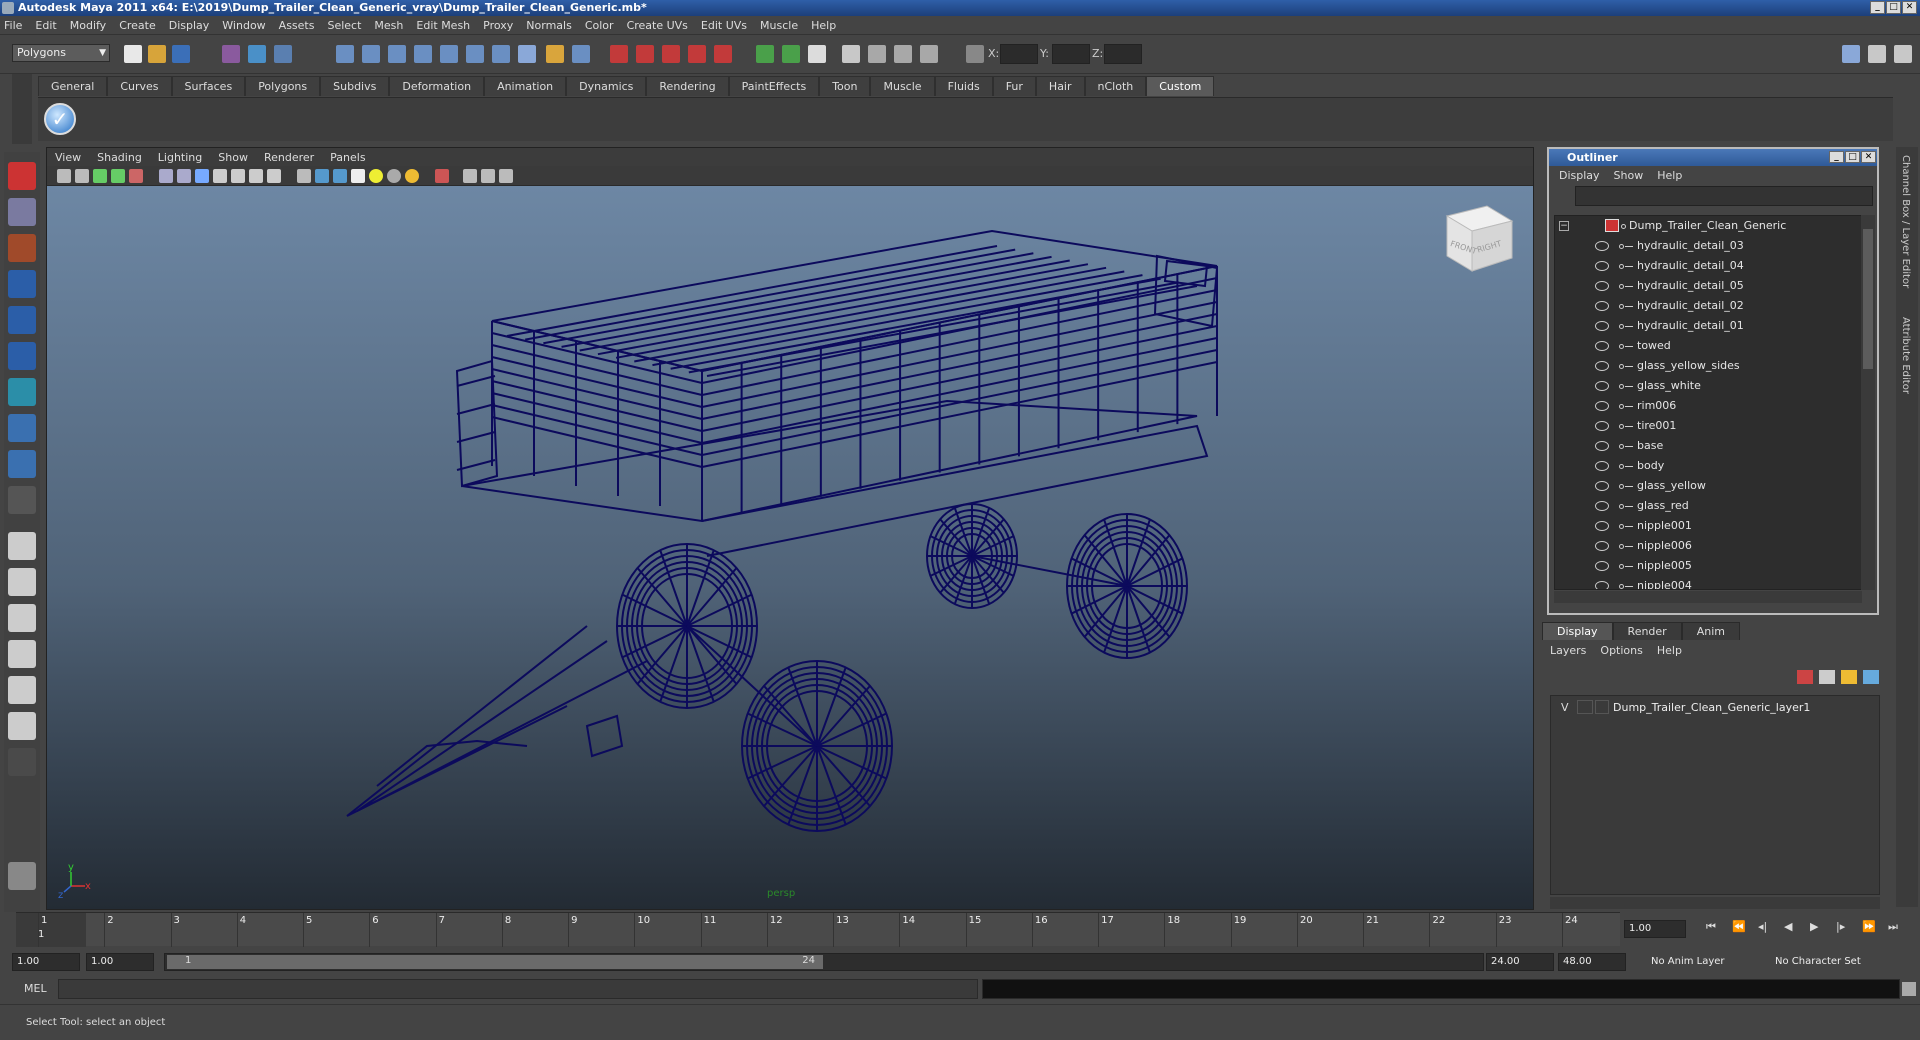 The height and width of the screenshot is (1040, 1920). What do you see at coordinates (340, 176) in the screenshot?
I see `textured-cube-icon` at bounding box center [340, 176].